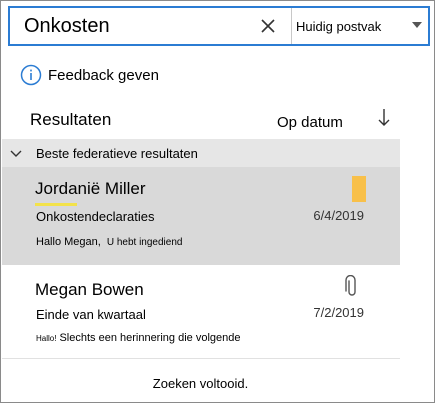 This screenshot has width=435, height=403. I want to click on results-title: Resultaten, so click(71, 119).